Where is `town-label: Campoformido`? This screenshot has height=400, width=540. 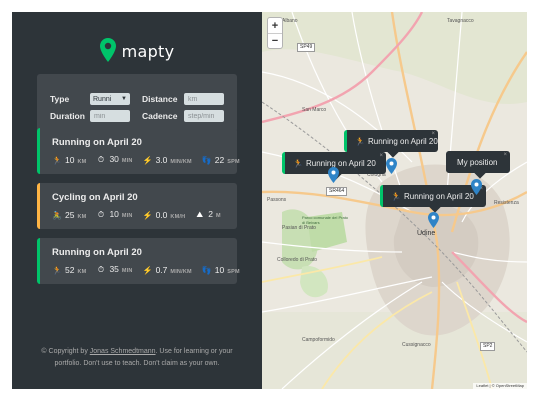
town-label: Campoformido is located at coordinates (318, 340).